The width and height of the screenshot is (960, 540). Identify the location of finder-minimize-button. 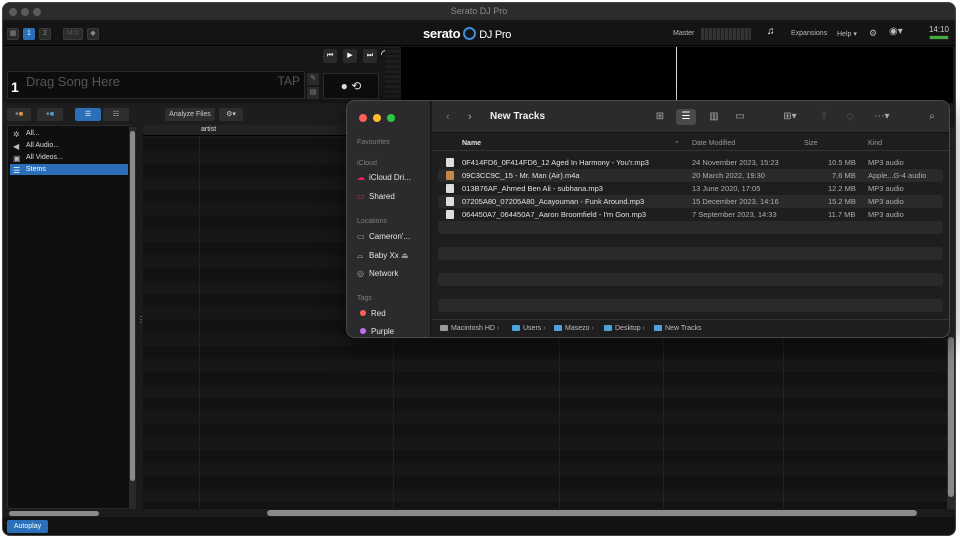
(377, 118).